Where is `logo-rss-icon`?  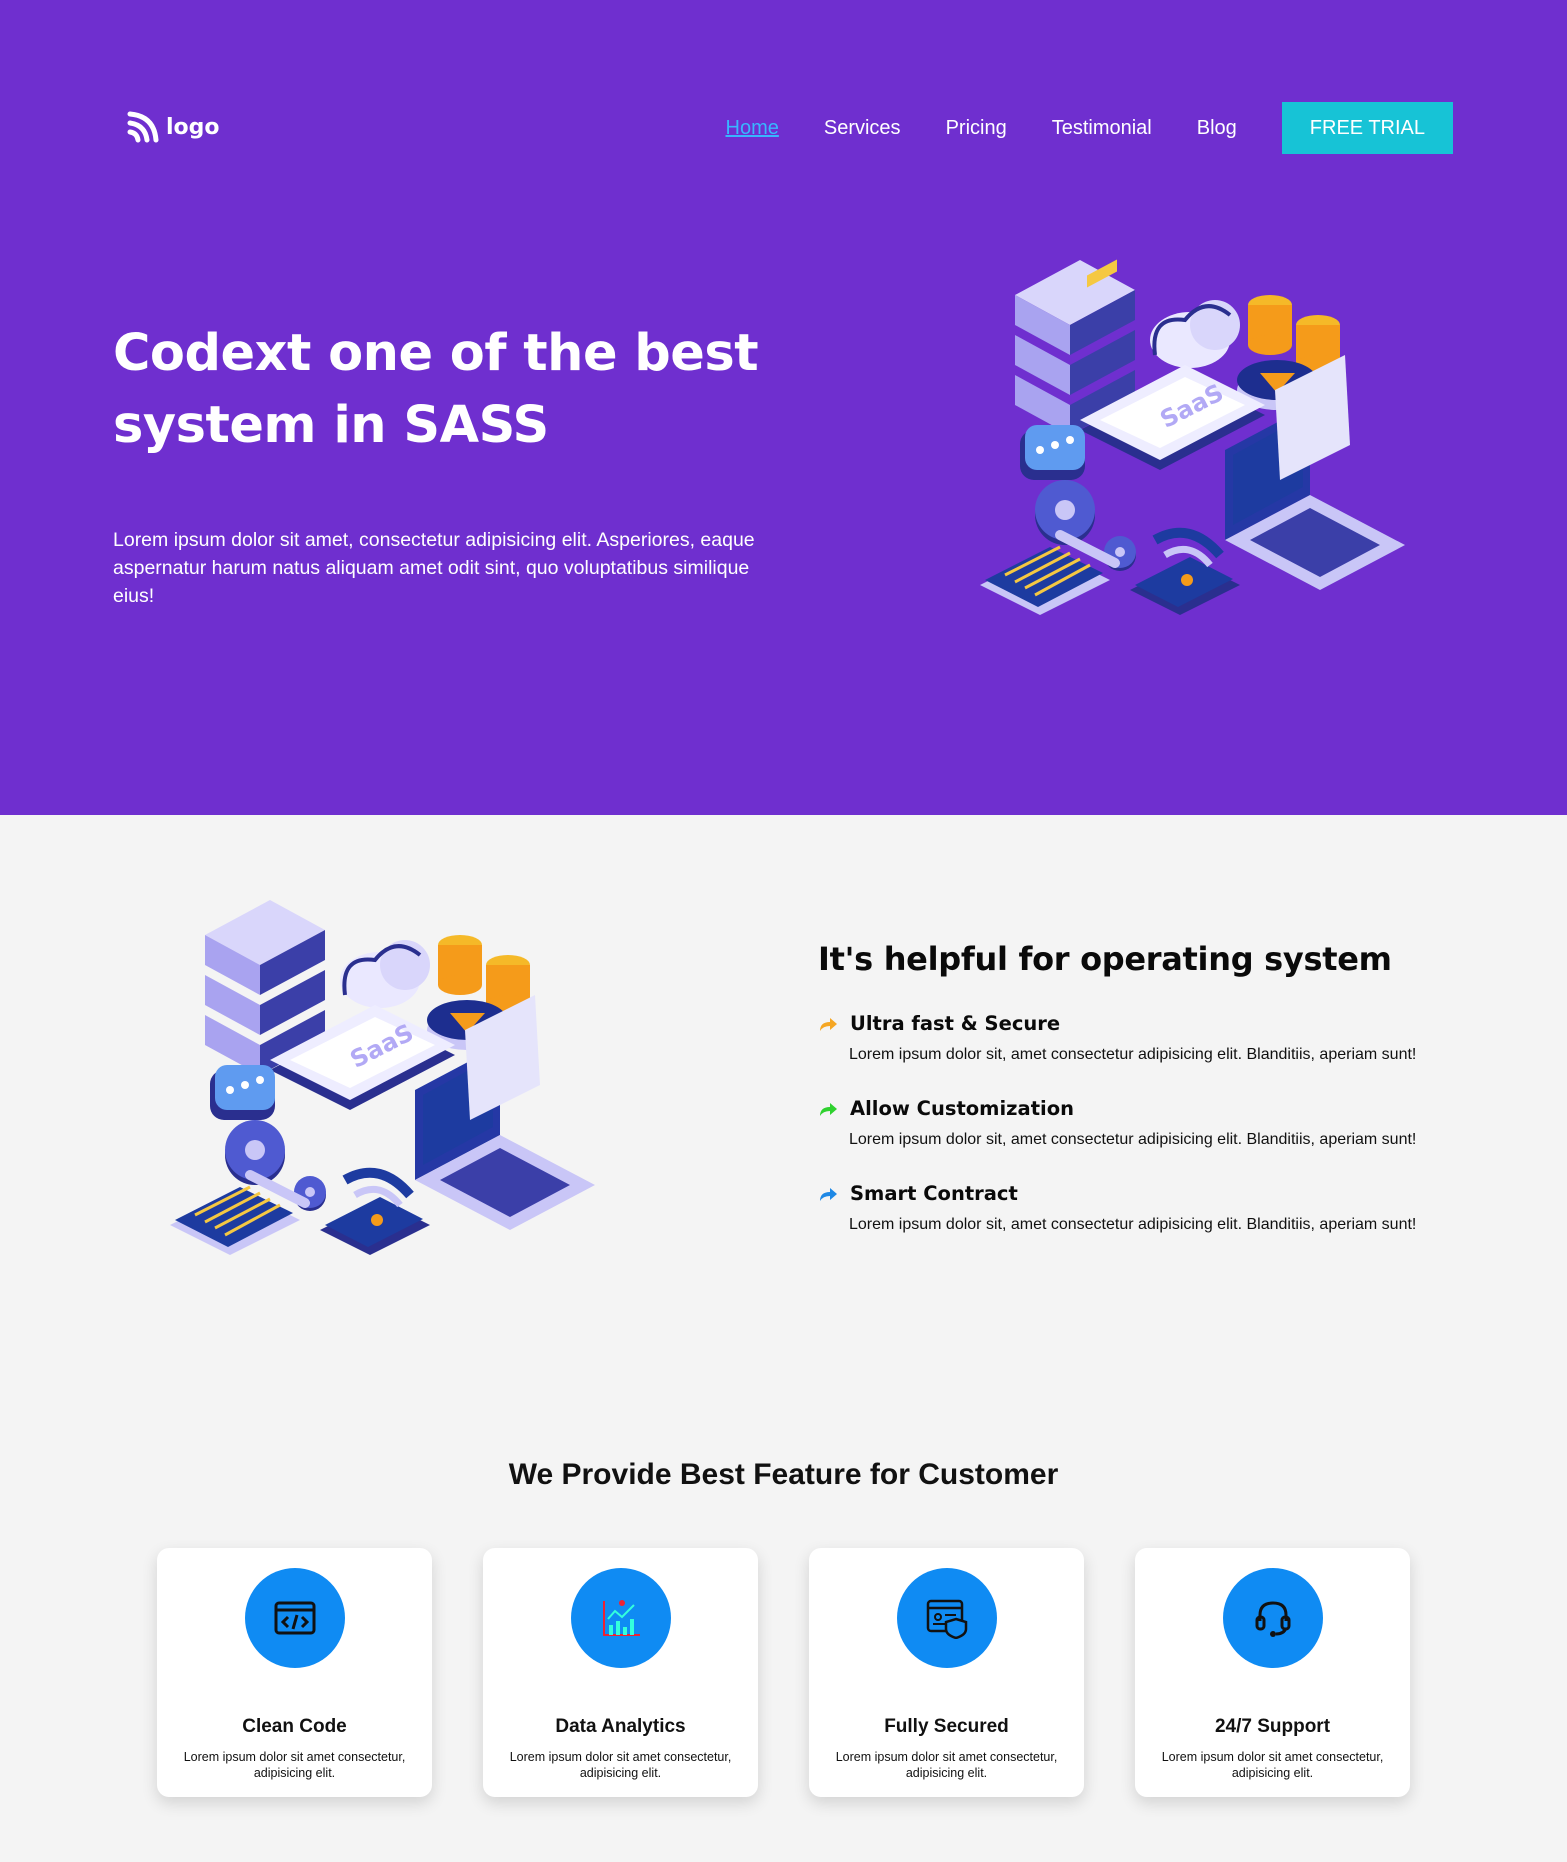
logo-rss-icon is located at coordinates (143, 127).